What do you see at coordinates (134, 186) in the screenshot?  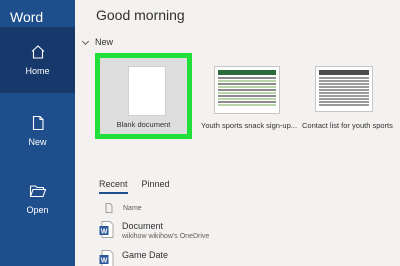 I see `file-tabs: Recent Pinned` at bounding box center [134, 186].